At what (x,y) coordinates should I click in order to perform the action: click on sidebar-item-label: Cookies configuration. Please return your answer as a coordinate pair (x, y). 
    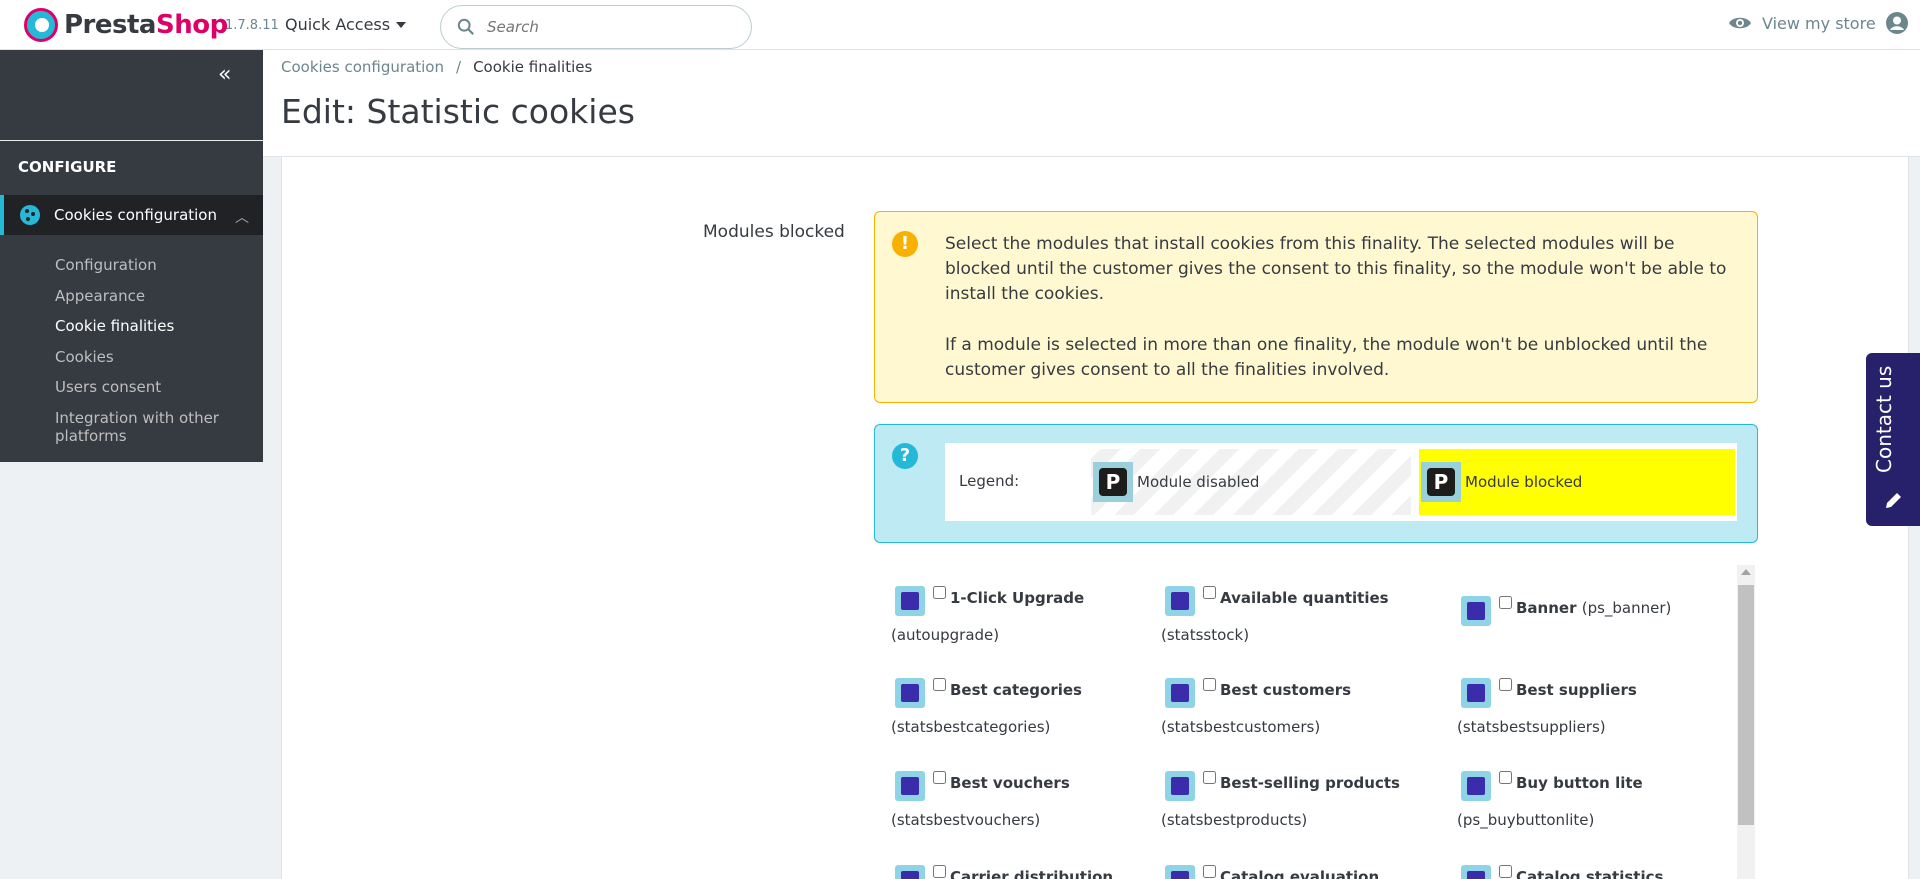
    Looking at the image, I should click on (135, 215).